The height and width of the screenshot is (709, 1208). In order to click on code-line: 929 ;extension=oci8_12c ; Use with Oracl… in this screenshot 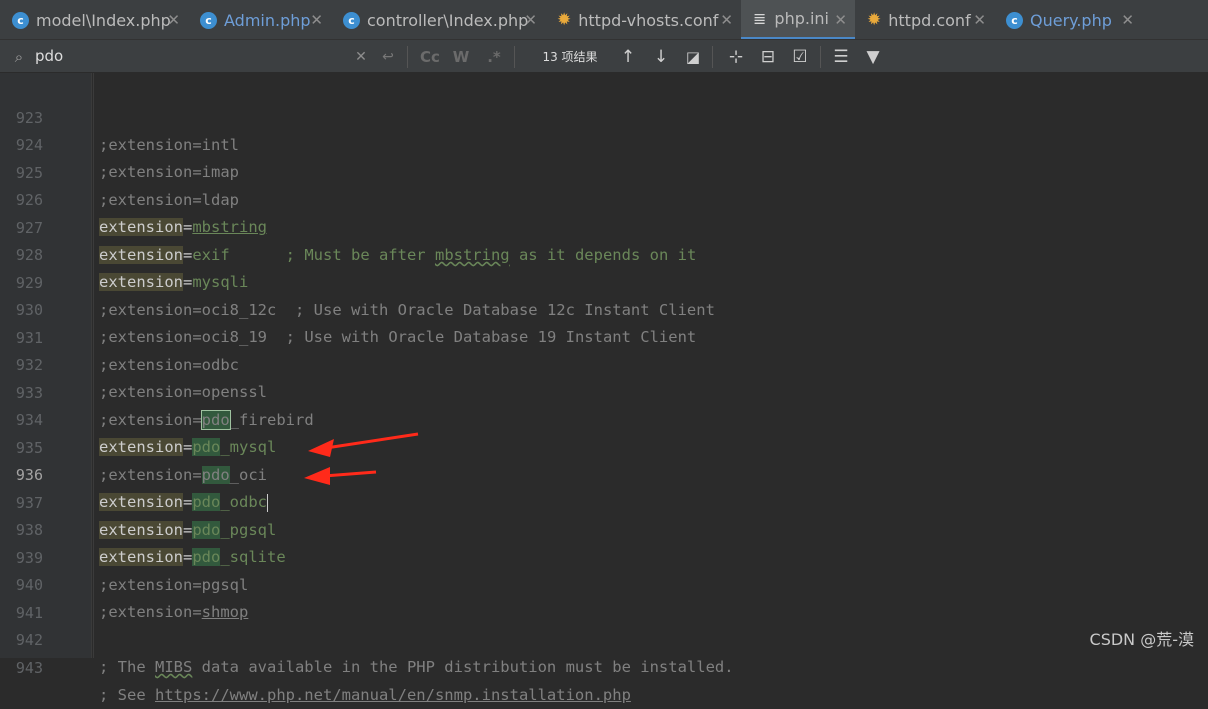, I will do `click(604, 281)`.